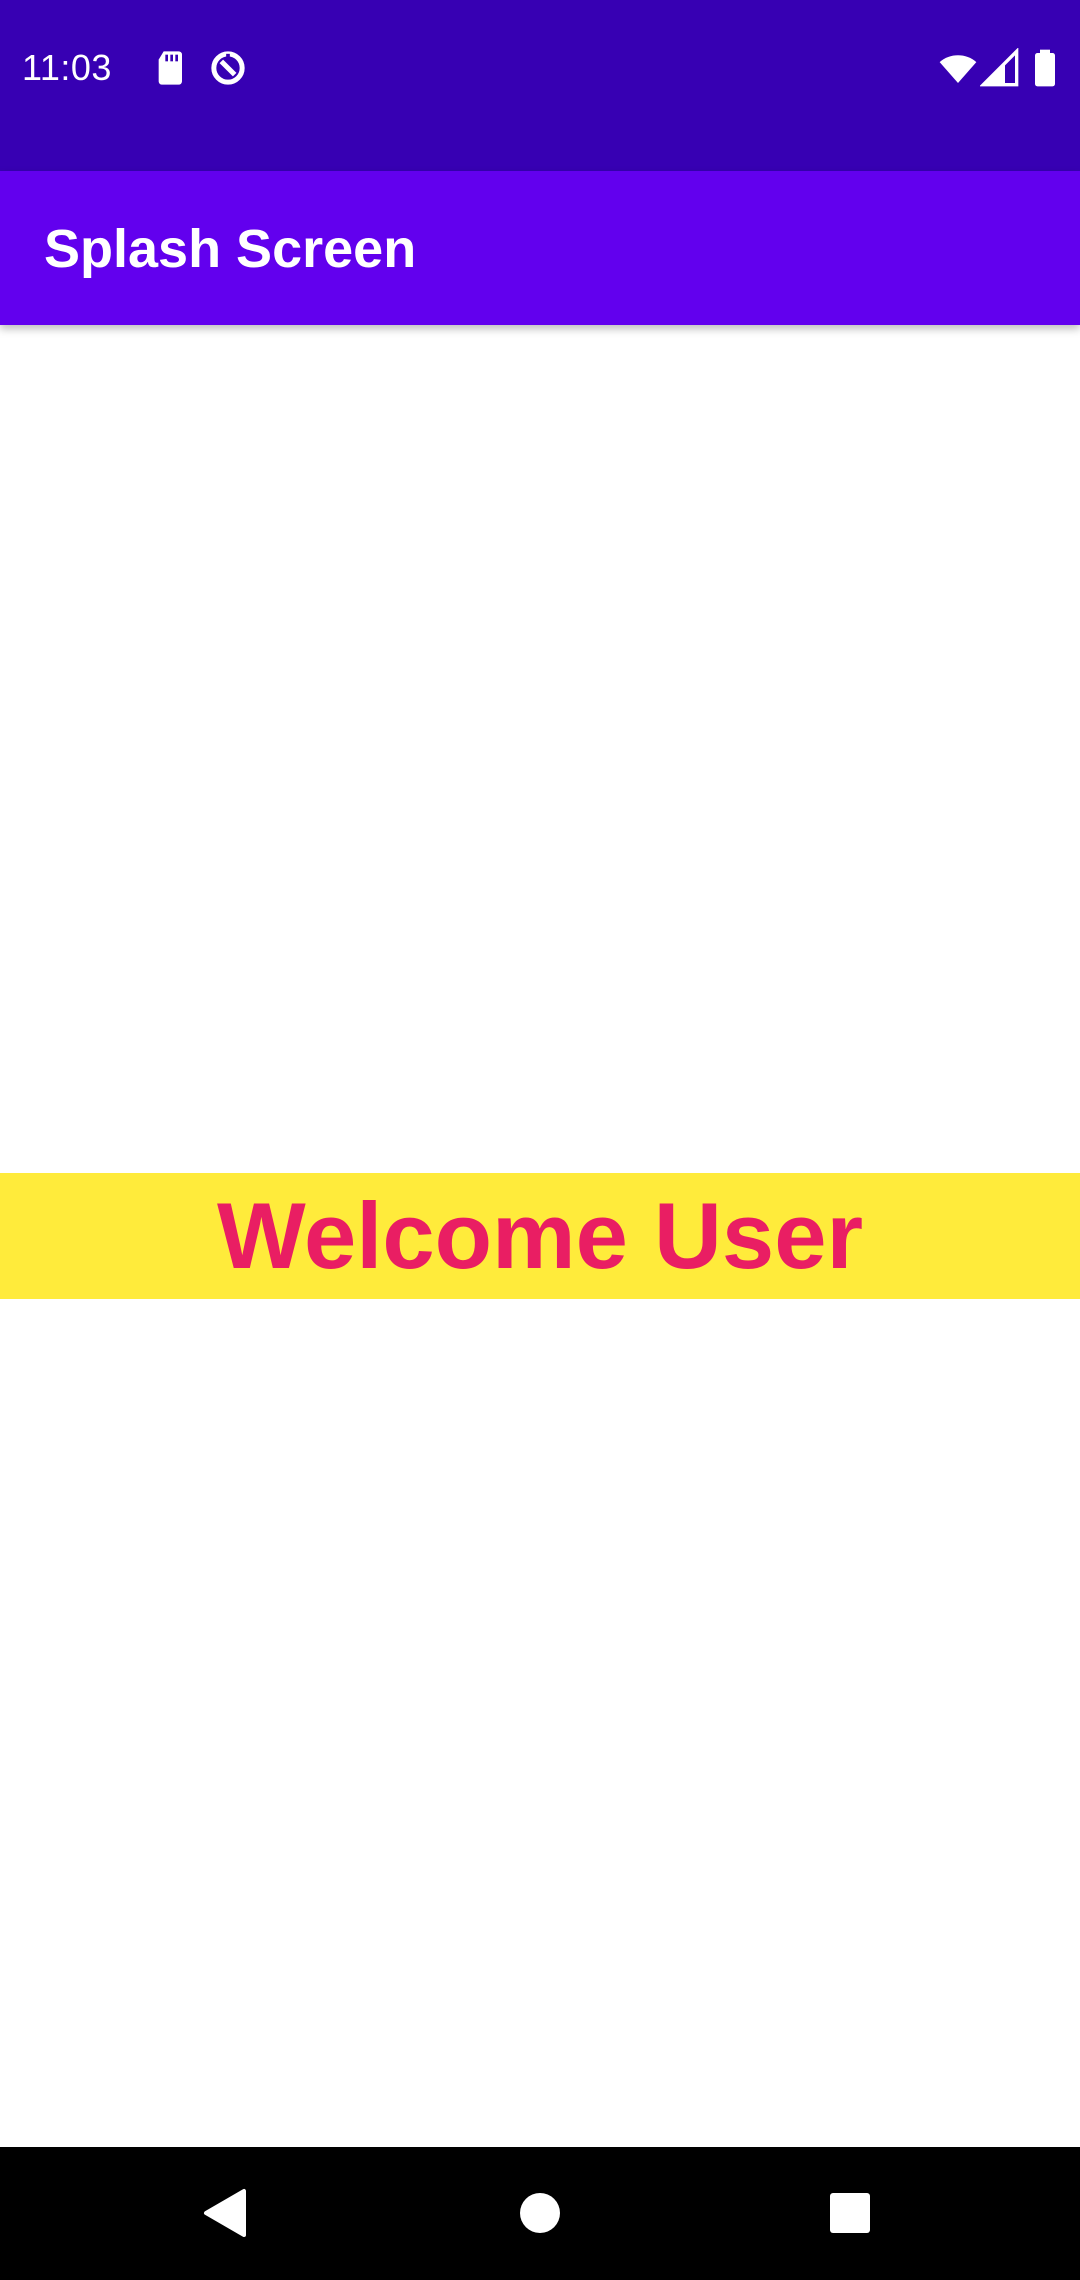  I want to click on wifi-icon, so click(958, 69).